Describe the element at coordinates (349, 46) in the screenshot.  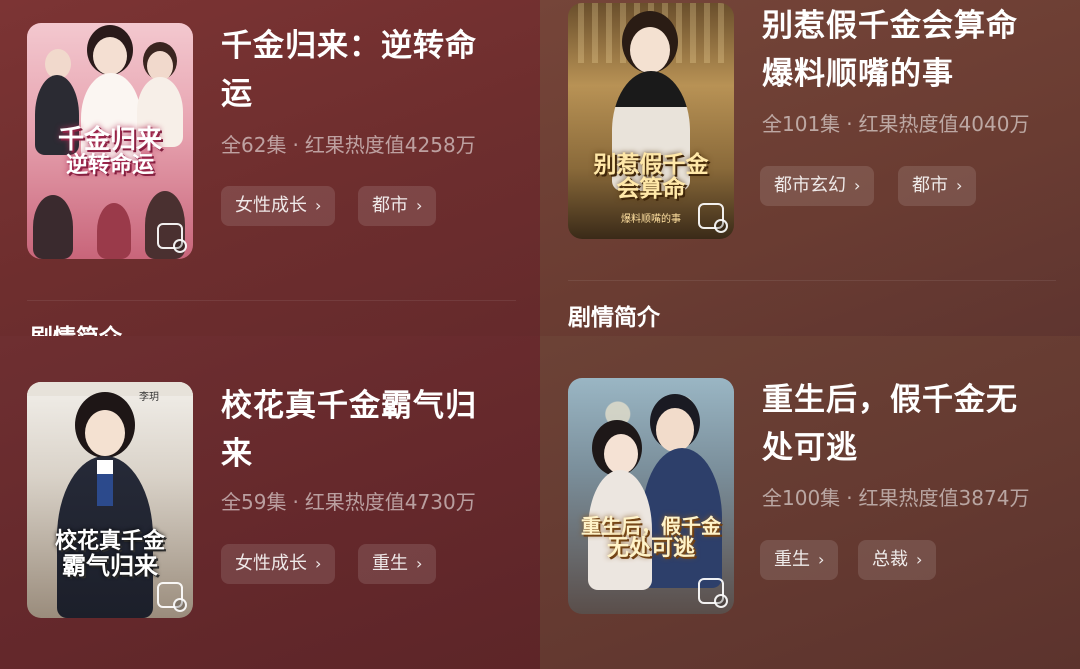
I see `title-line1: 千金归来：逆转命` at that location.